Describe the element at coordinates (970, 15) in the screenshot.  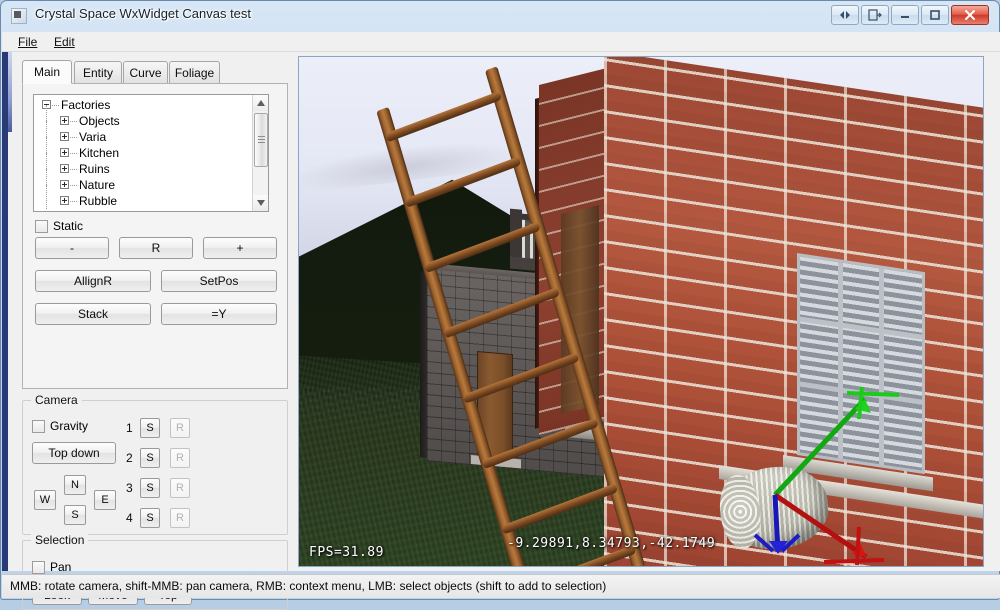
I see `close-button` at that location.